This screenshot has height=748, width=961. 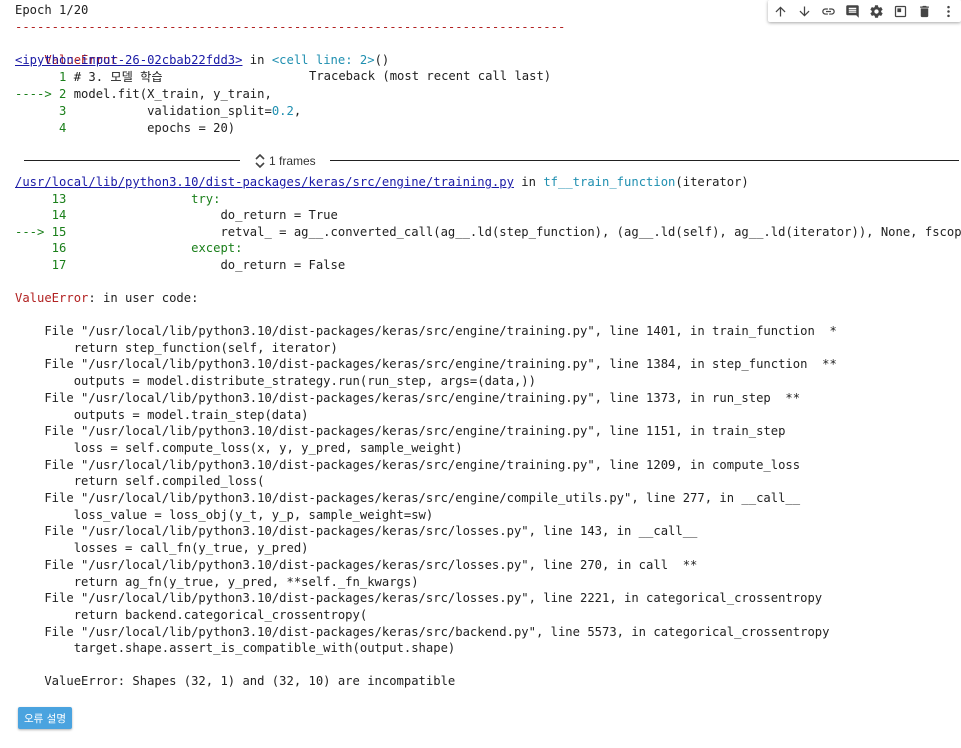 What do you see at coordinates (44, 215) in the screenshot?
I see `line-marker: 14` at bounding box center [44, 215].